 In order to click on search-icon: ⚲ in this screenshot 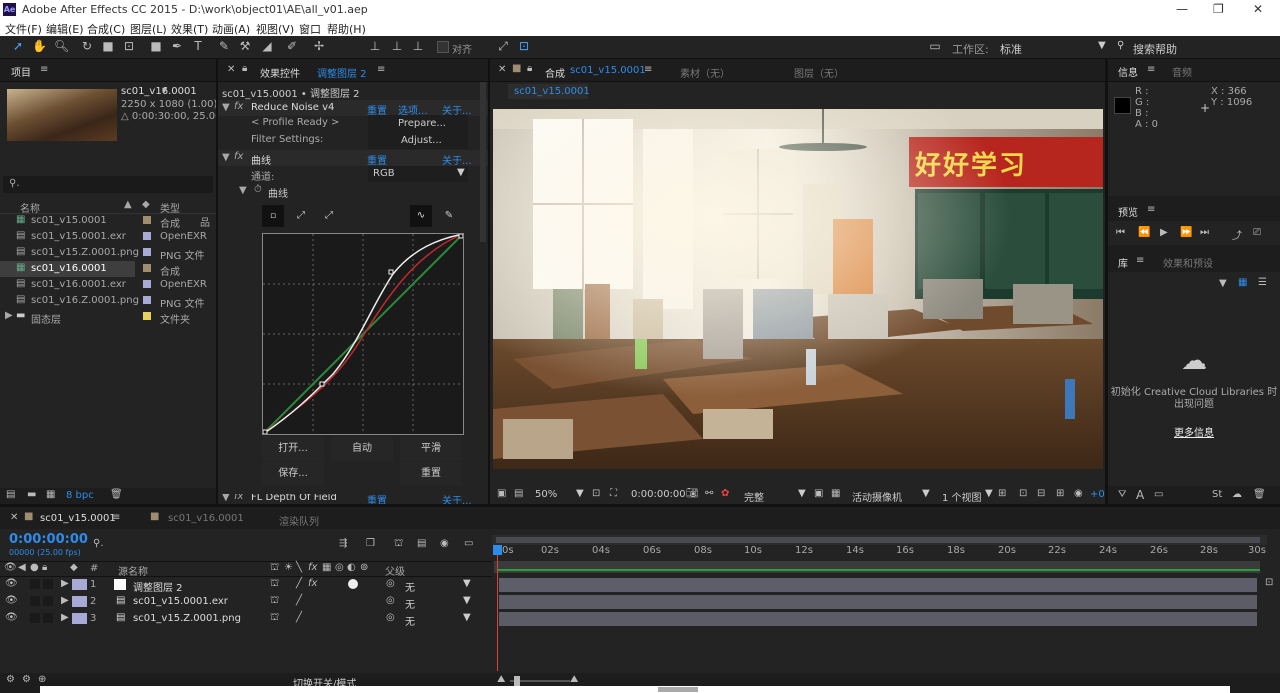, I will do `click(1120, 45)`.